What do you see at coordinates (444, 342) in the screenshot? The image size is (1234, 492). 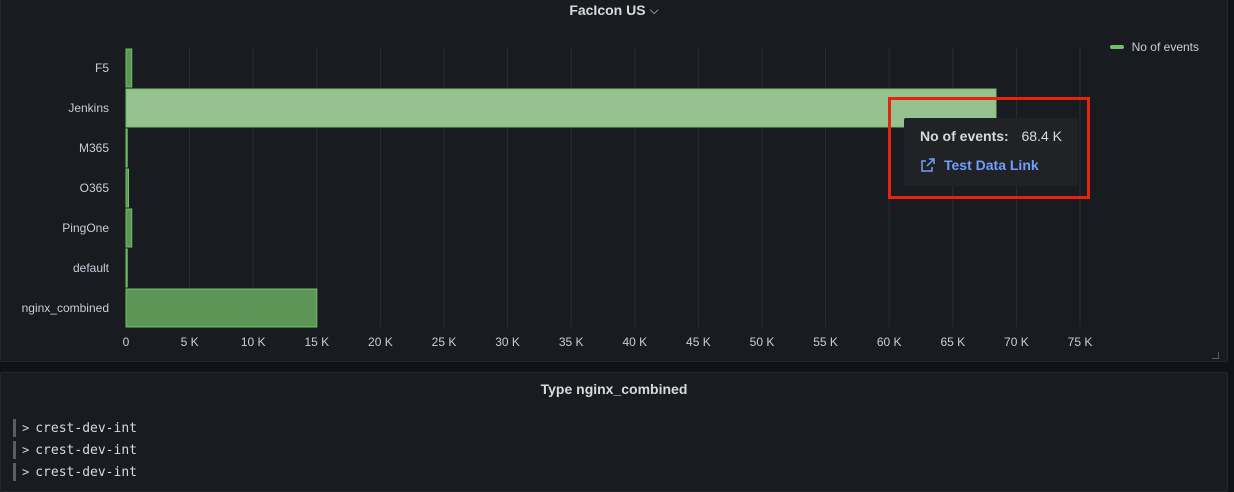 I see `x-tick-label: 25 K` at bounding box center [444, 342].